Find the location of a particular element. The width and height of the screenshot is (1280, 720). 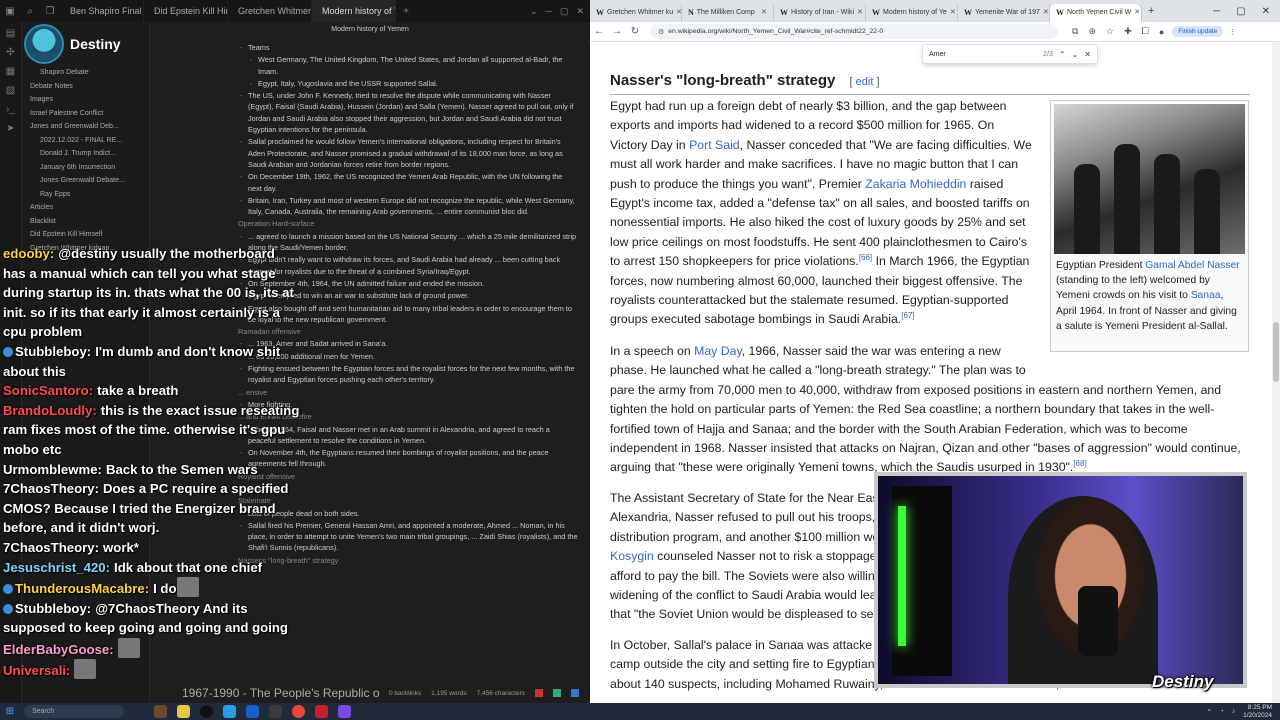

start-icon: ⊞ is located at coordinates (10, 711).